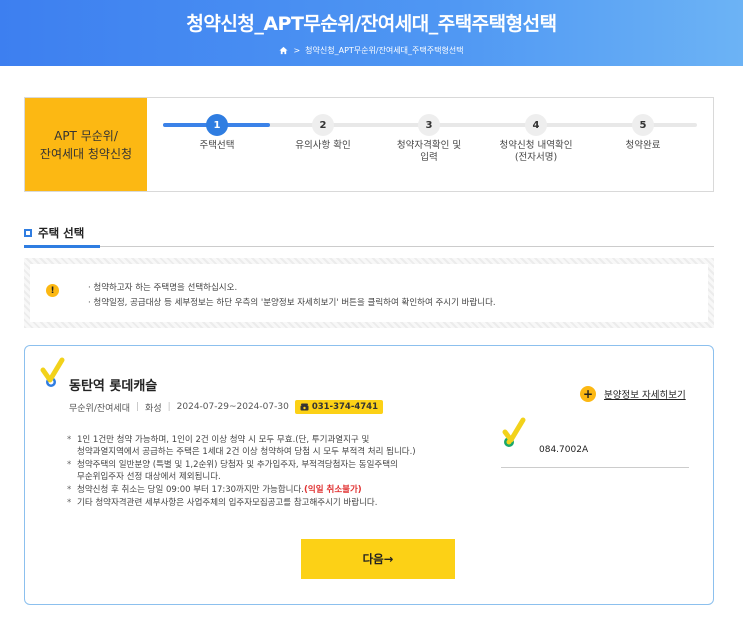 The image size is (743, 620). What do you see at coordinates (645, 395) in the screenshot?
I see `detail-info-label: 분양정보 자세히보기` at bounding box center [645, 395].